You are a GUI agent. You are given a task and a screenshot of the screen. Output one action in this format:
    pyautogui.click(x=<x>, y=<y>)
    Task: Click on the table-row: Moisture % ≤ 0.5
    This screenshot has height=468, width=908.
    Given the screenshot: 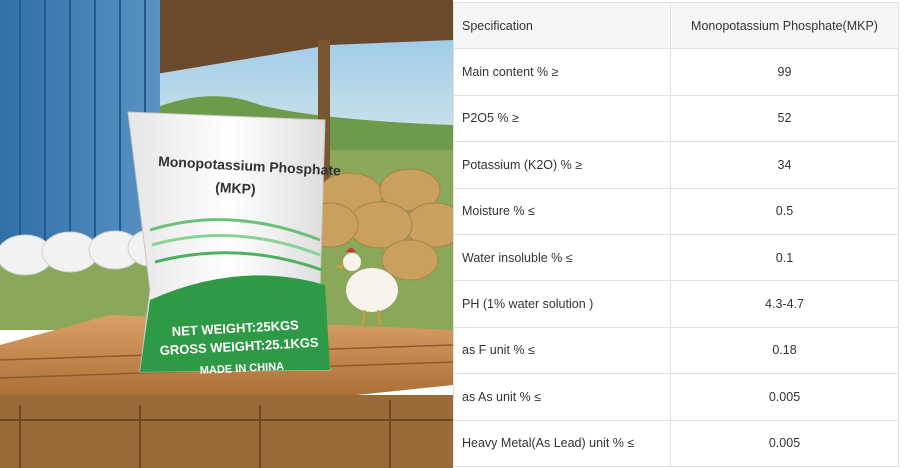 What is the action you would take?
    pyautogui.click(x=676, y=211)
    